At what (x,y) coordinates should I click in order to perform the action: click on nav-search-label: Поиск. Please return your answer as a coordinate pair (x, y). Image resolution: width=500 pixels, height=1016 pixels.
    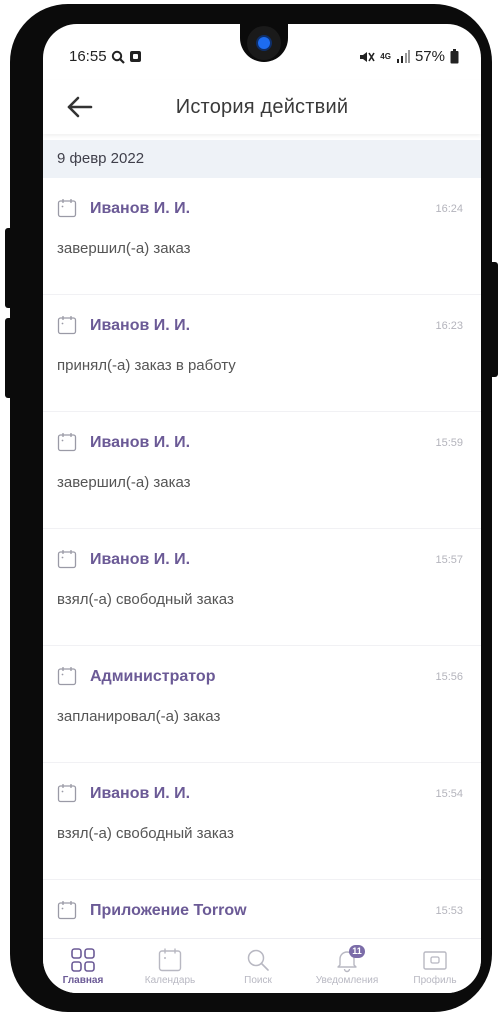
    Looking at the image, I should click on (258, 980).